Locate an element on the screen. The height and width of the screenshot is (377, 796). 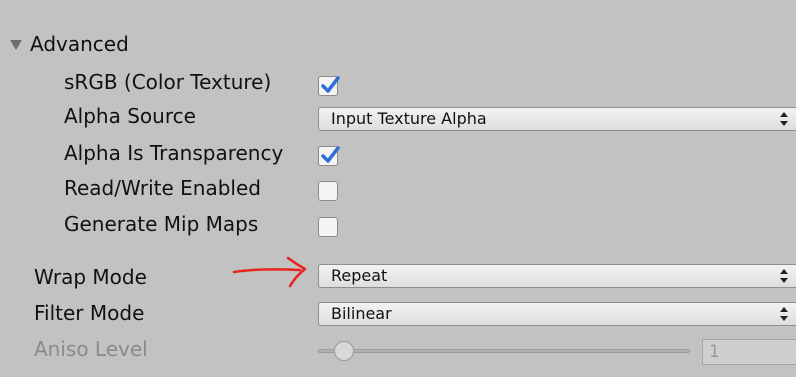
aniso-level-slider-thumb is located at coordinates (344, 351).